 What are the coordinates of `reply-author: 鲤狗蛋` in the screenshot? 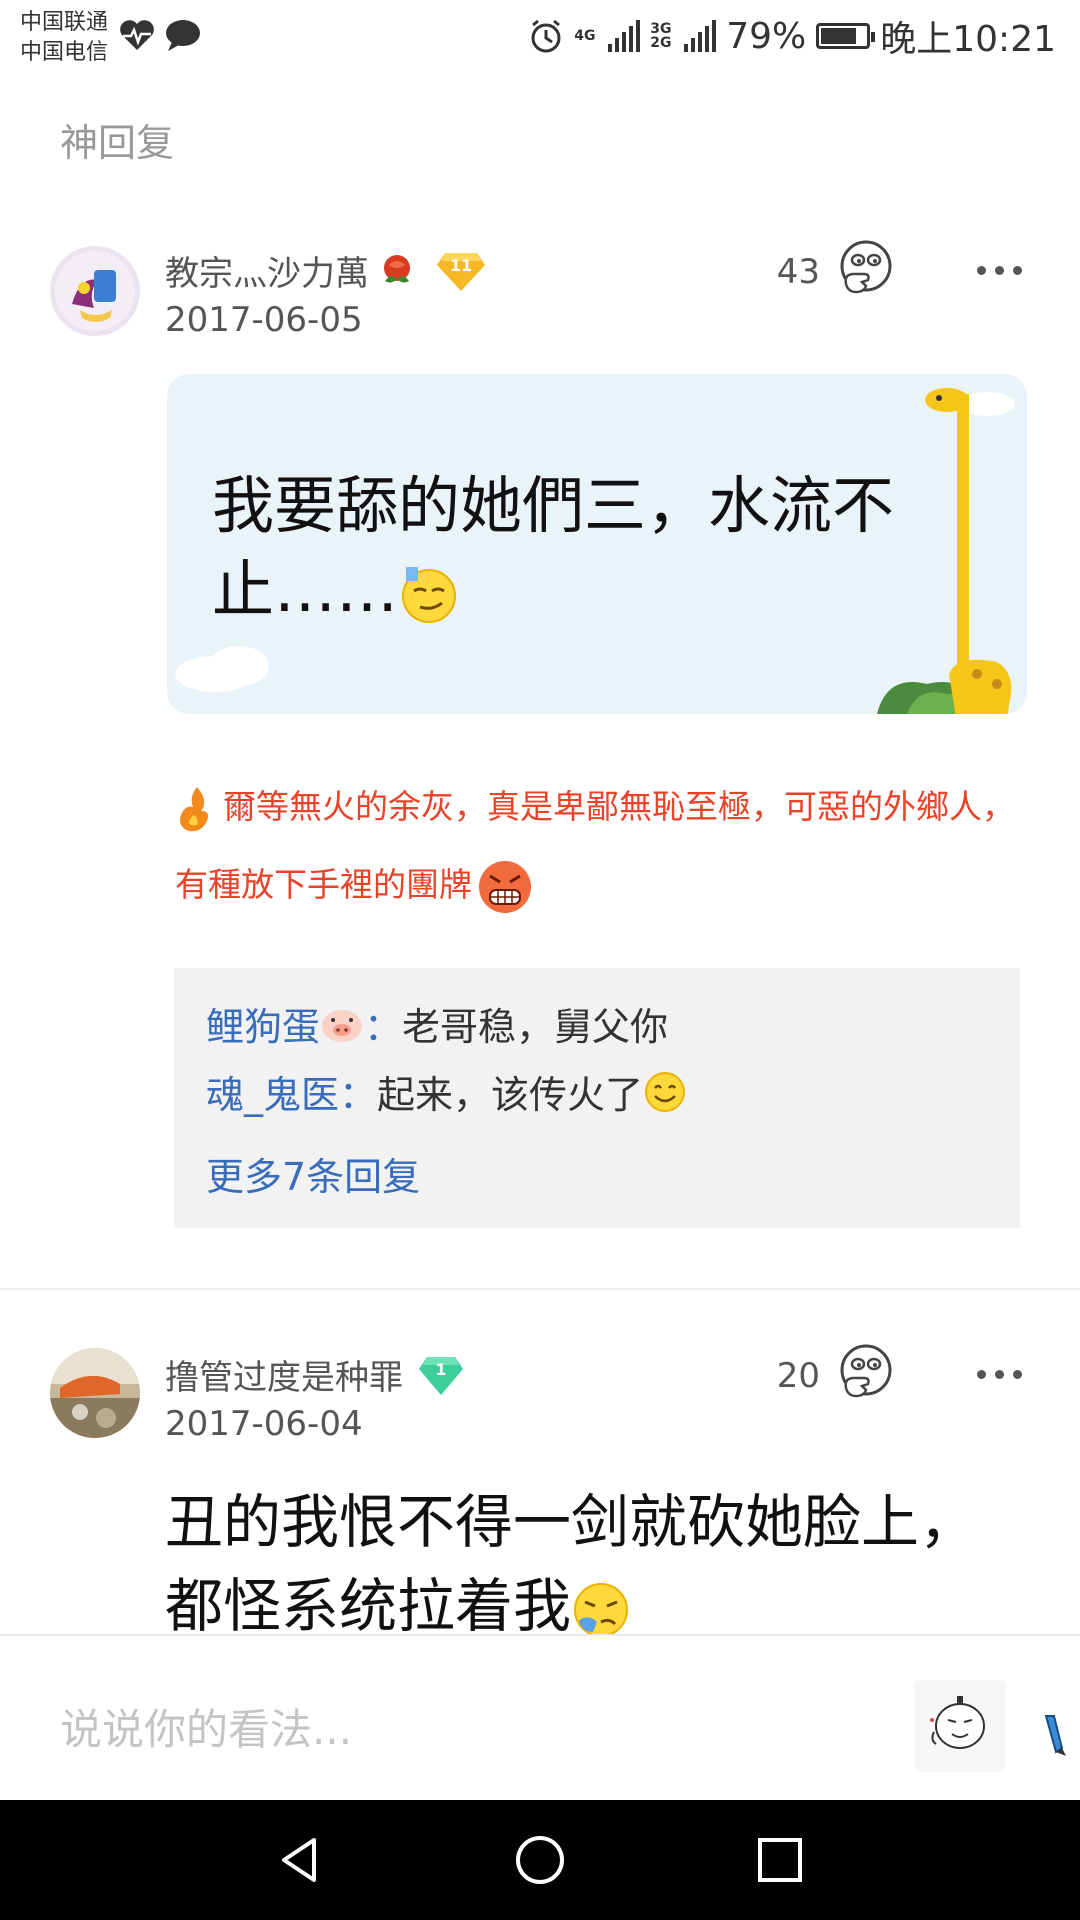 It's located at (263, 1023).